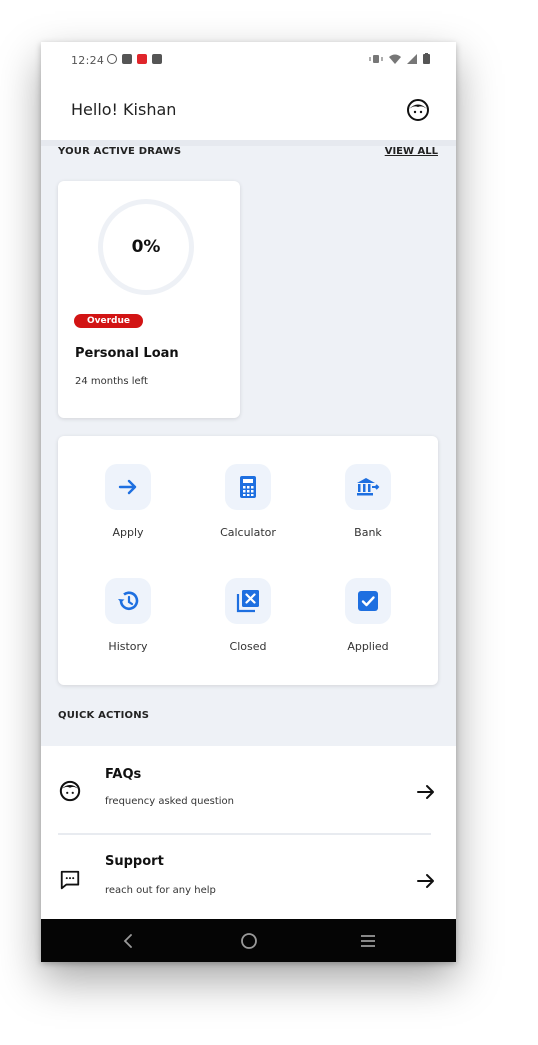 Image resolution: width=538 pixels, height=1045 pixels. I want to click on active-draws-title: YOUR ACTIVE DRAWS, so click(120, 151).